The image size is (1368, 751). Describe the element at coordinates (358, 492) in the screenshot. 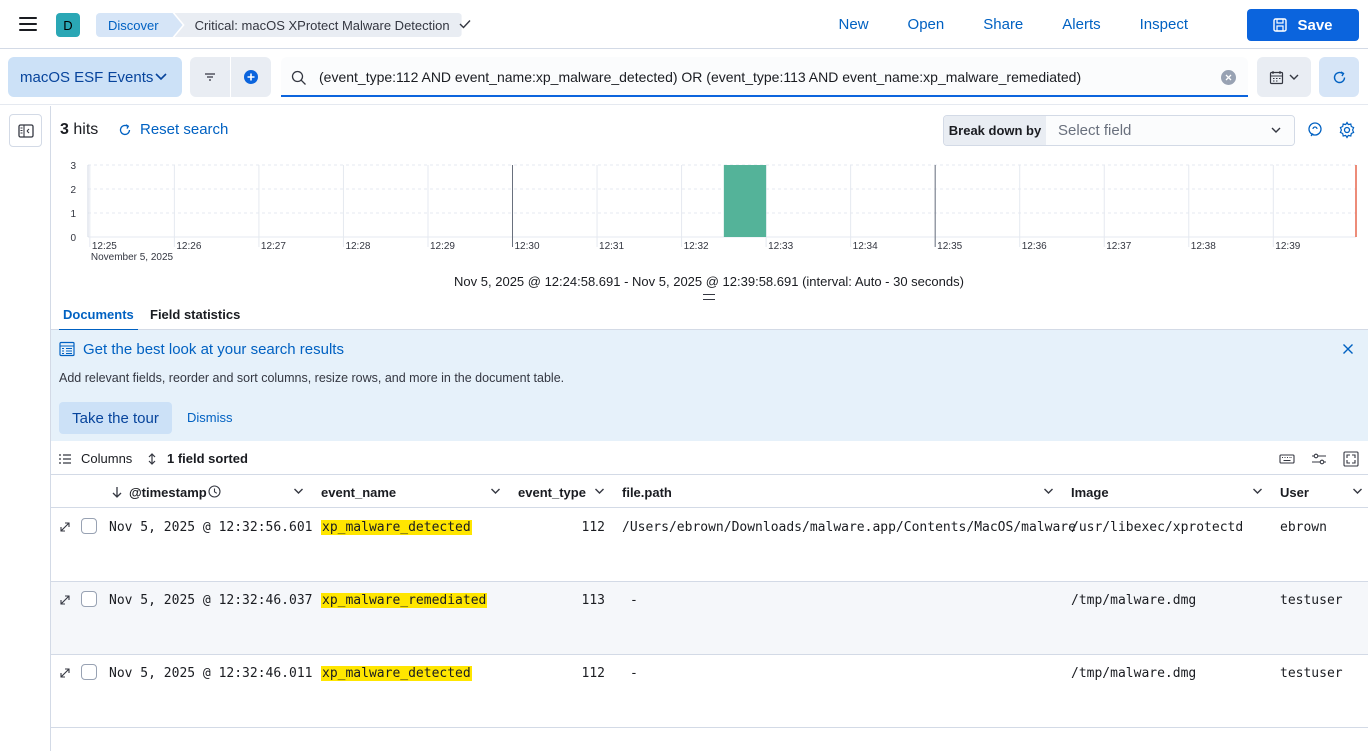

I see `column-header-event-name: event_name` at that location.